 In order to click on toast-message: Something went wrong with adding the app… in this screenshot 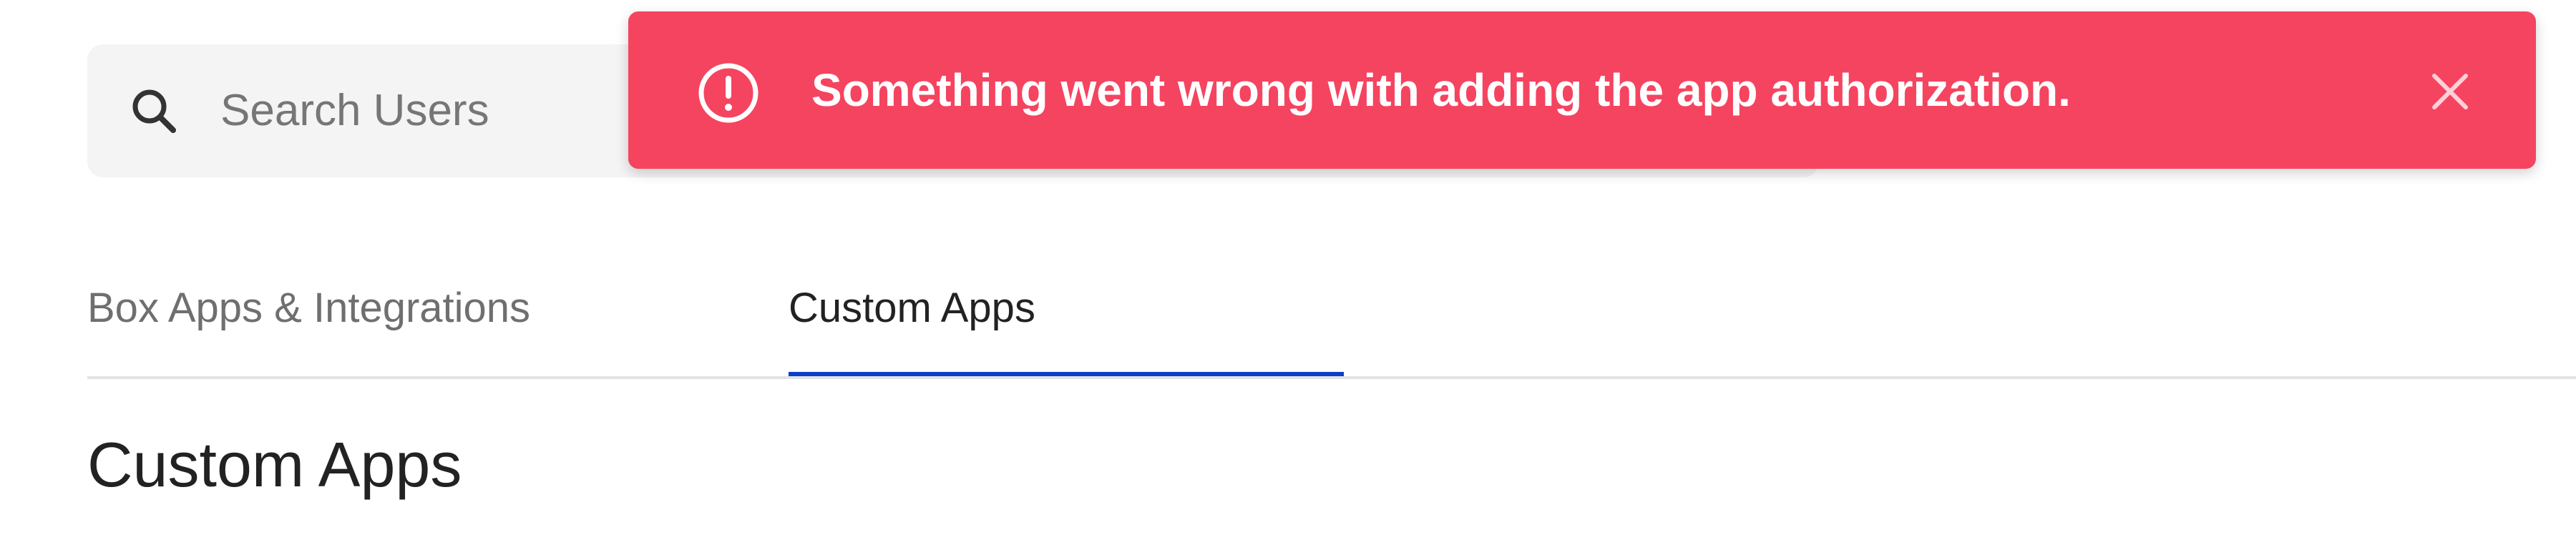, I will do `click(1441, 90)`.